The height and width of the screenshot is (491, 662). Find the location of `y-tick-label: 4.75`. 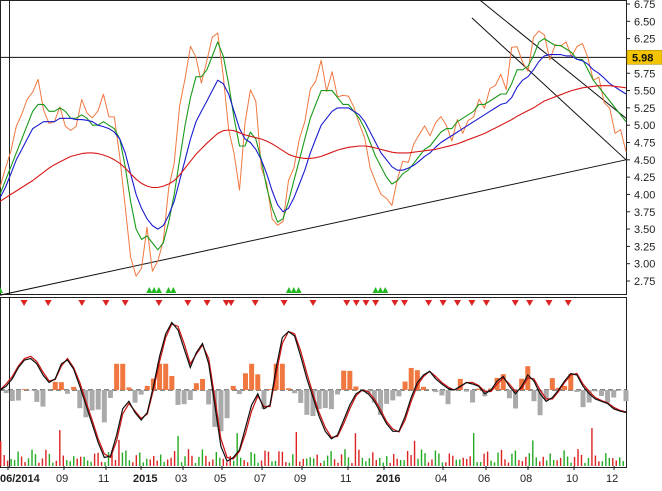

y-tick-label: 4.75 is located at coordinates (644, 144).